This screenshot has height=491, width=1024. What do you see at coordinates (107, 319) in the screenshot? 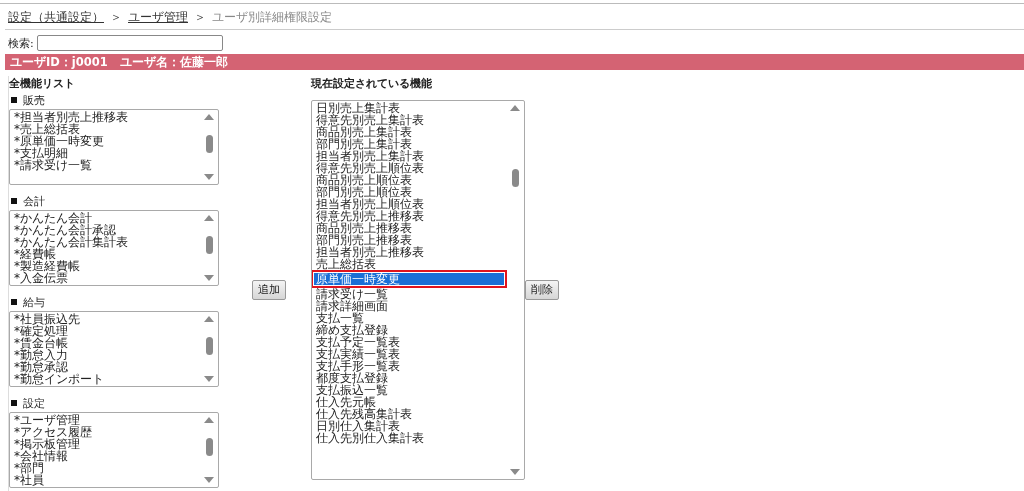
I see `list-option: *社員振込先` at bounding box center [107, 319].